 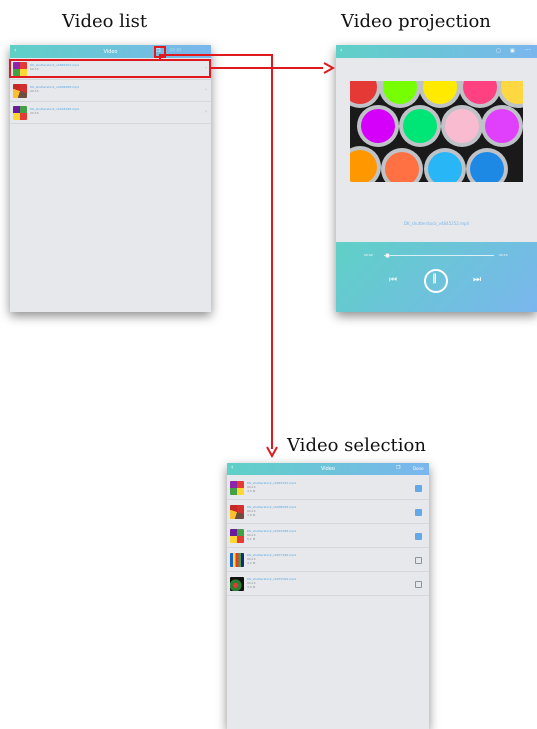 I want to click on arrowhead-down-icon, so click(x=272, y=452).